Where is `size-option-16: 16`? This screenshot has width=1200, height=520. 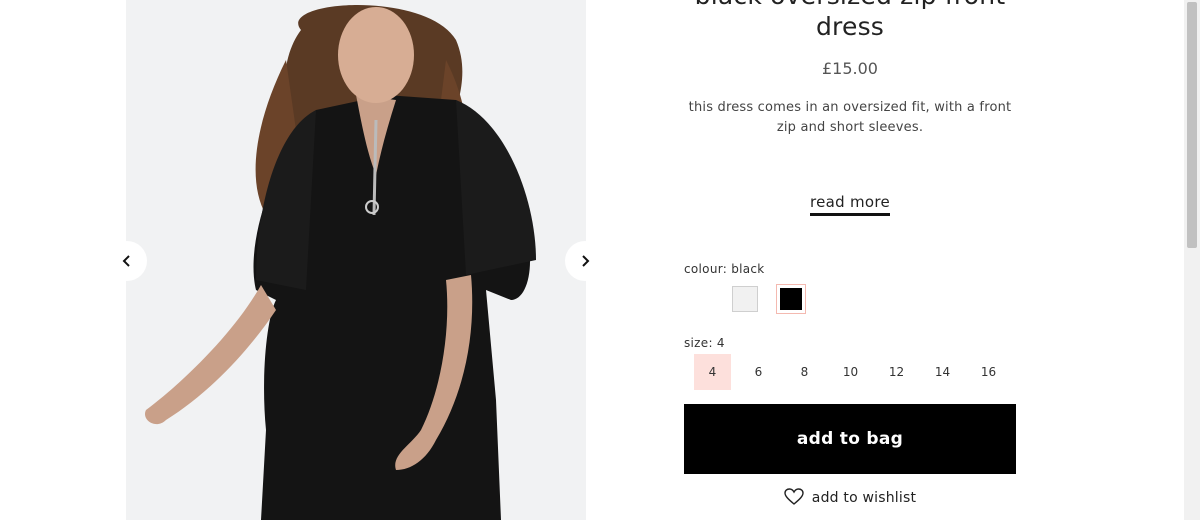 size-option-16: 16 is located at coordinates (988, 372).